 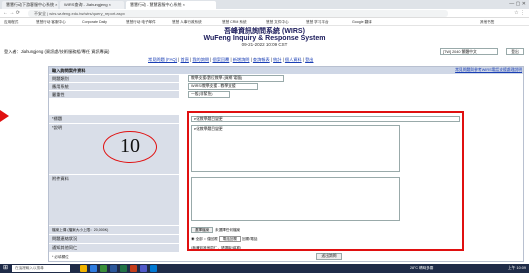 What do you see at coordinates (234, 22) in the screenshot?
I see `bookmark: 慧慧 CRM 系统` at bounding box center [234, 22].